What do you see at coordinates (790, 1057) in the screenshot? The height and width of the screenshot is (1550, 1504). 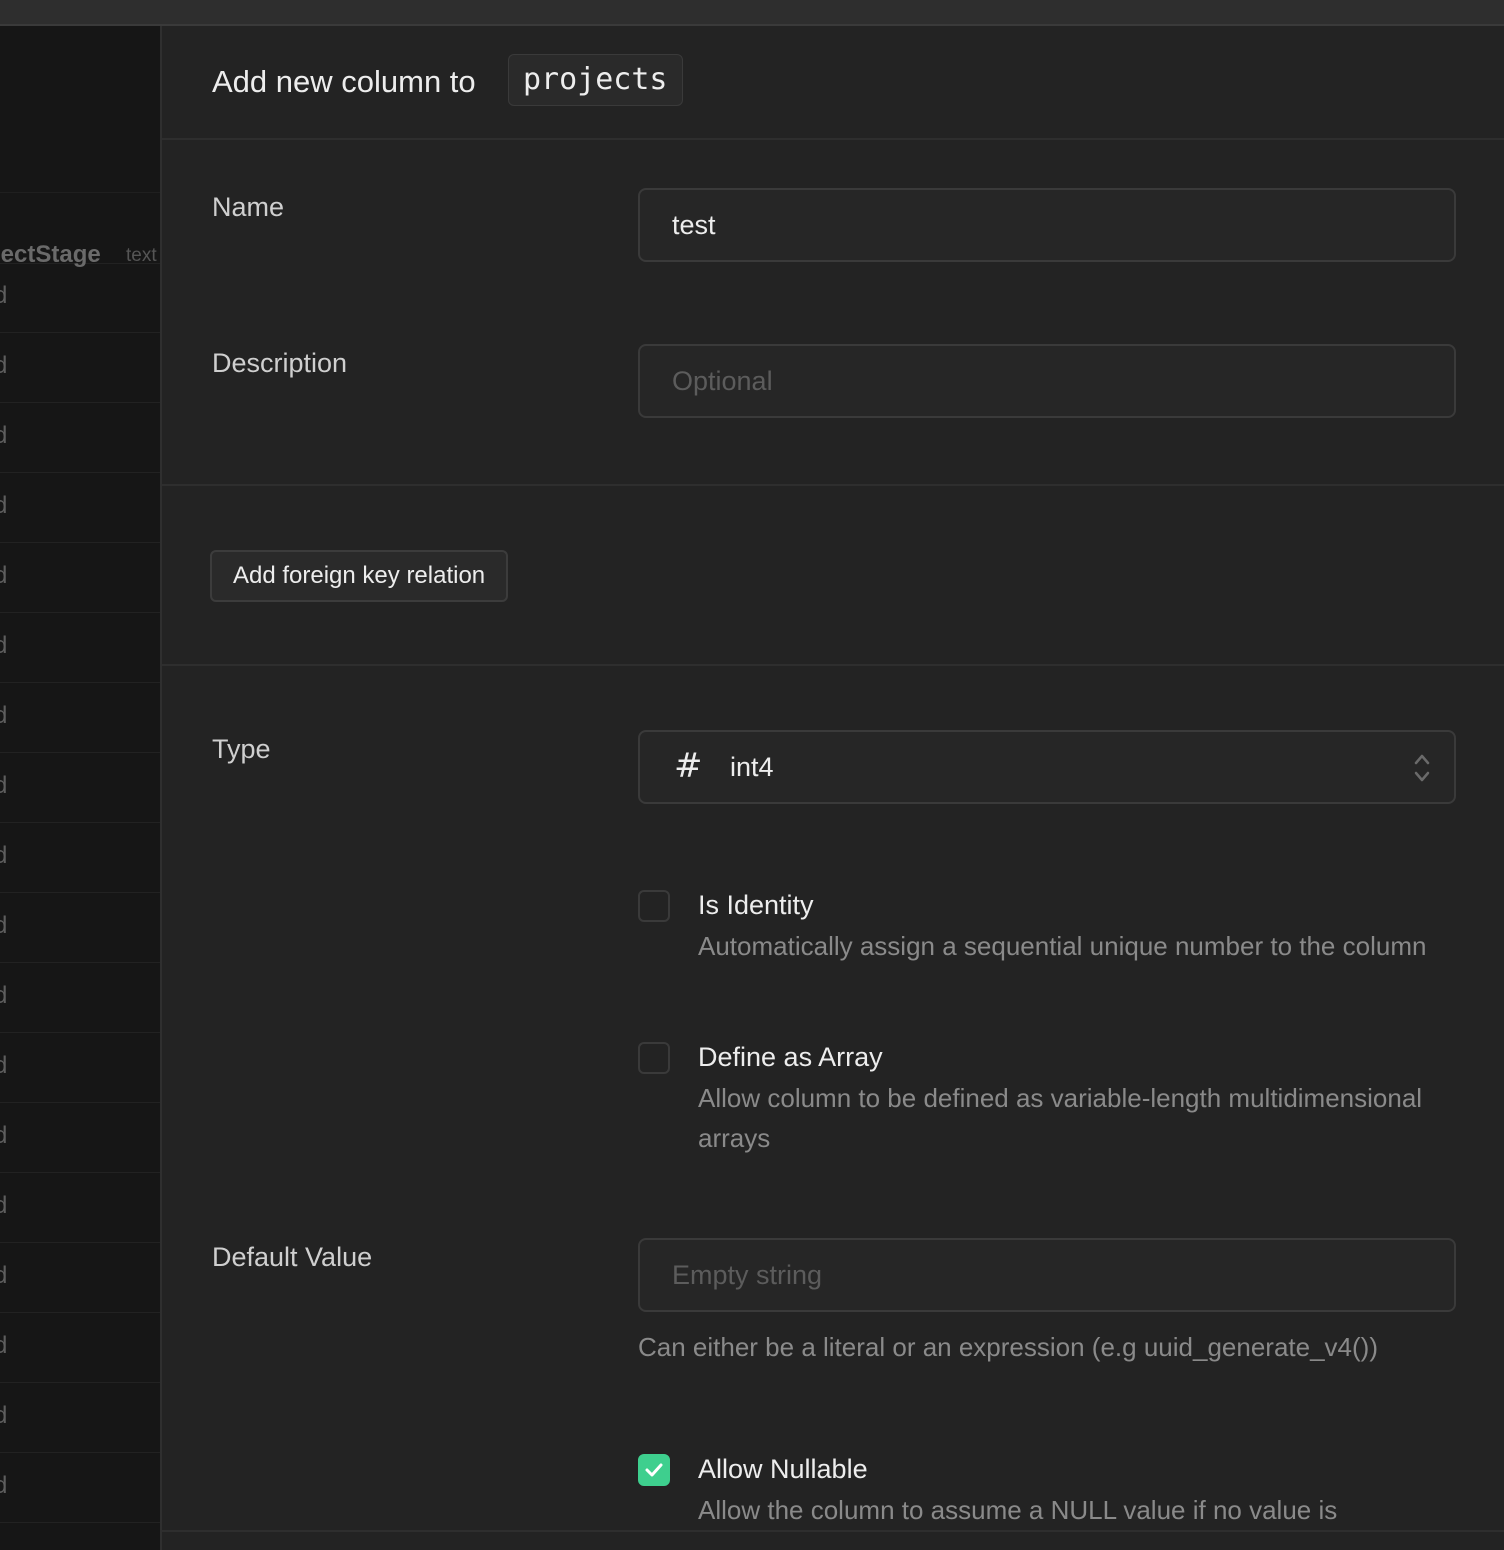 I see `define-array-title: Define as Array` at bounding box center [790, 1057].